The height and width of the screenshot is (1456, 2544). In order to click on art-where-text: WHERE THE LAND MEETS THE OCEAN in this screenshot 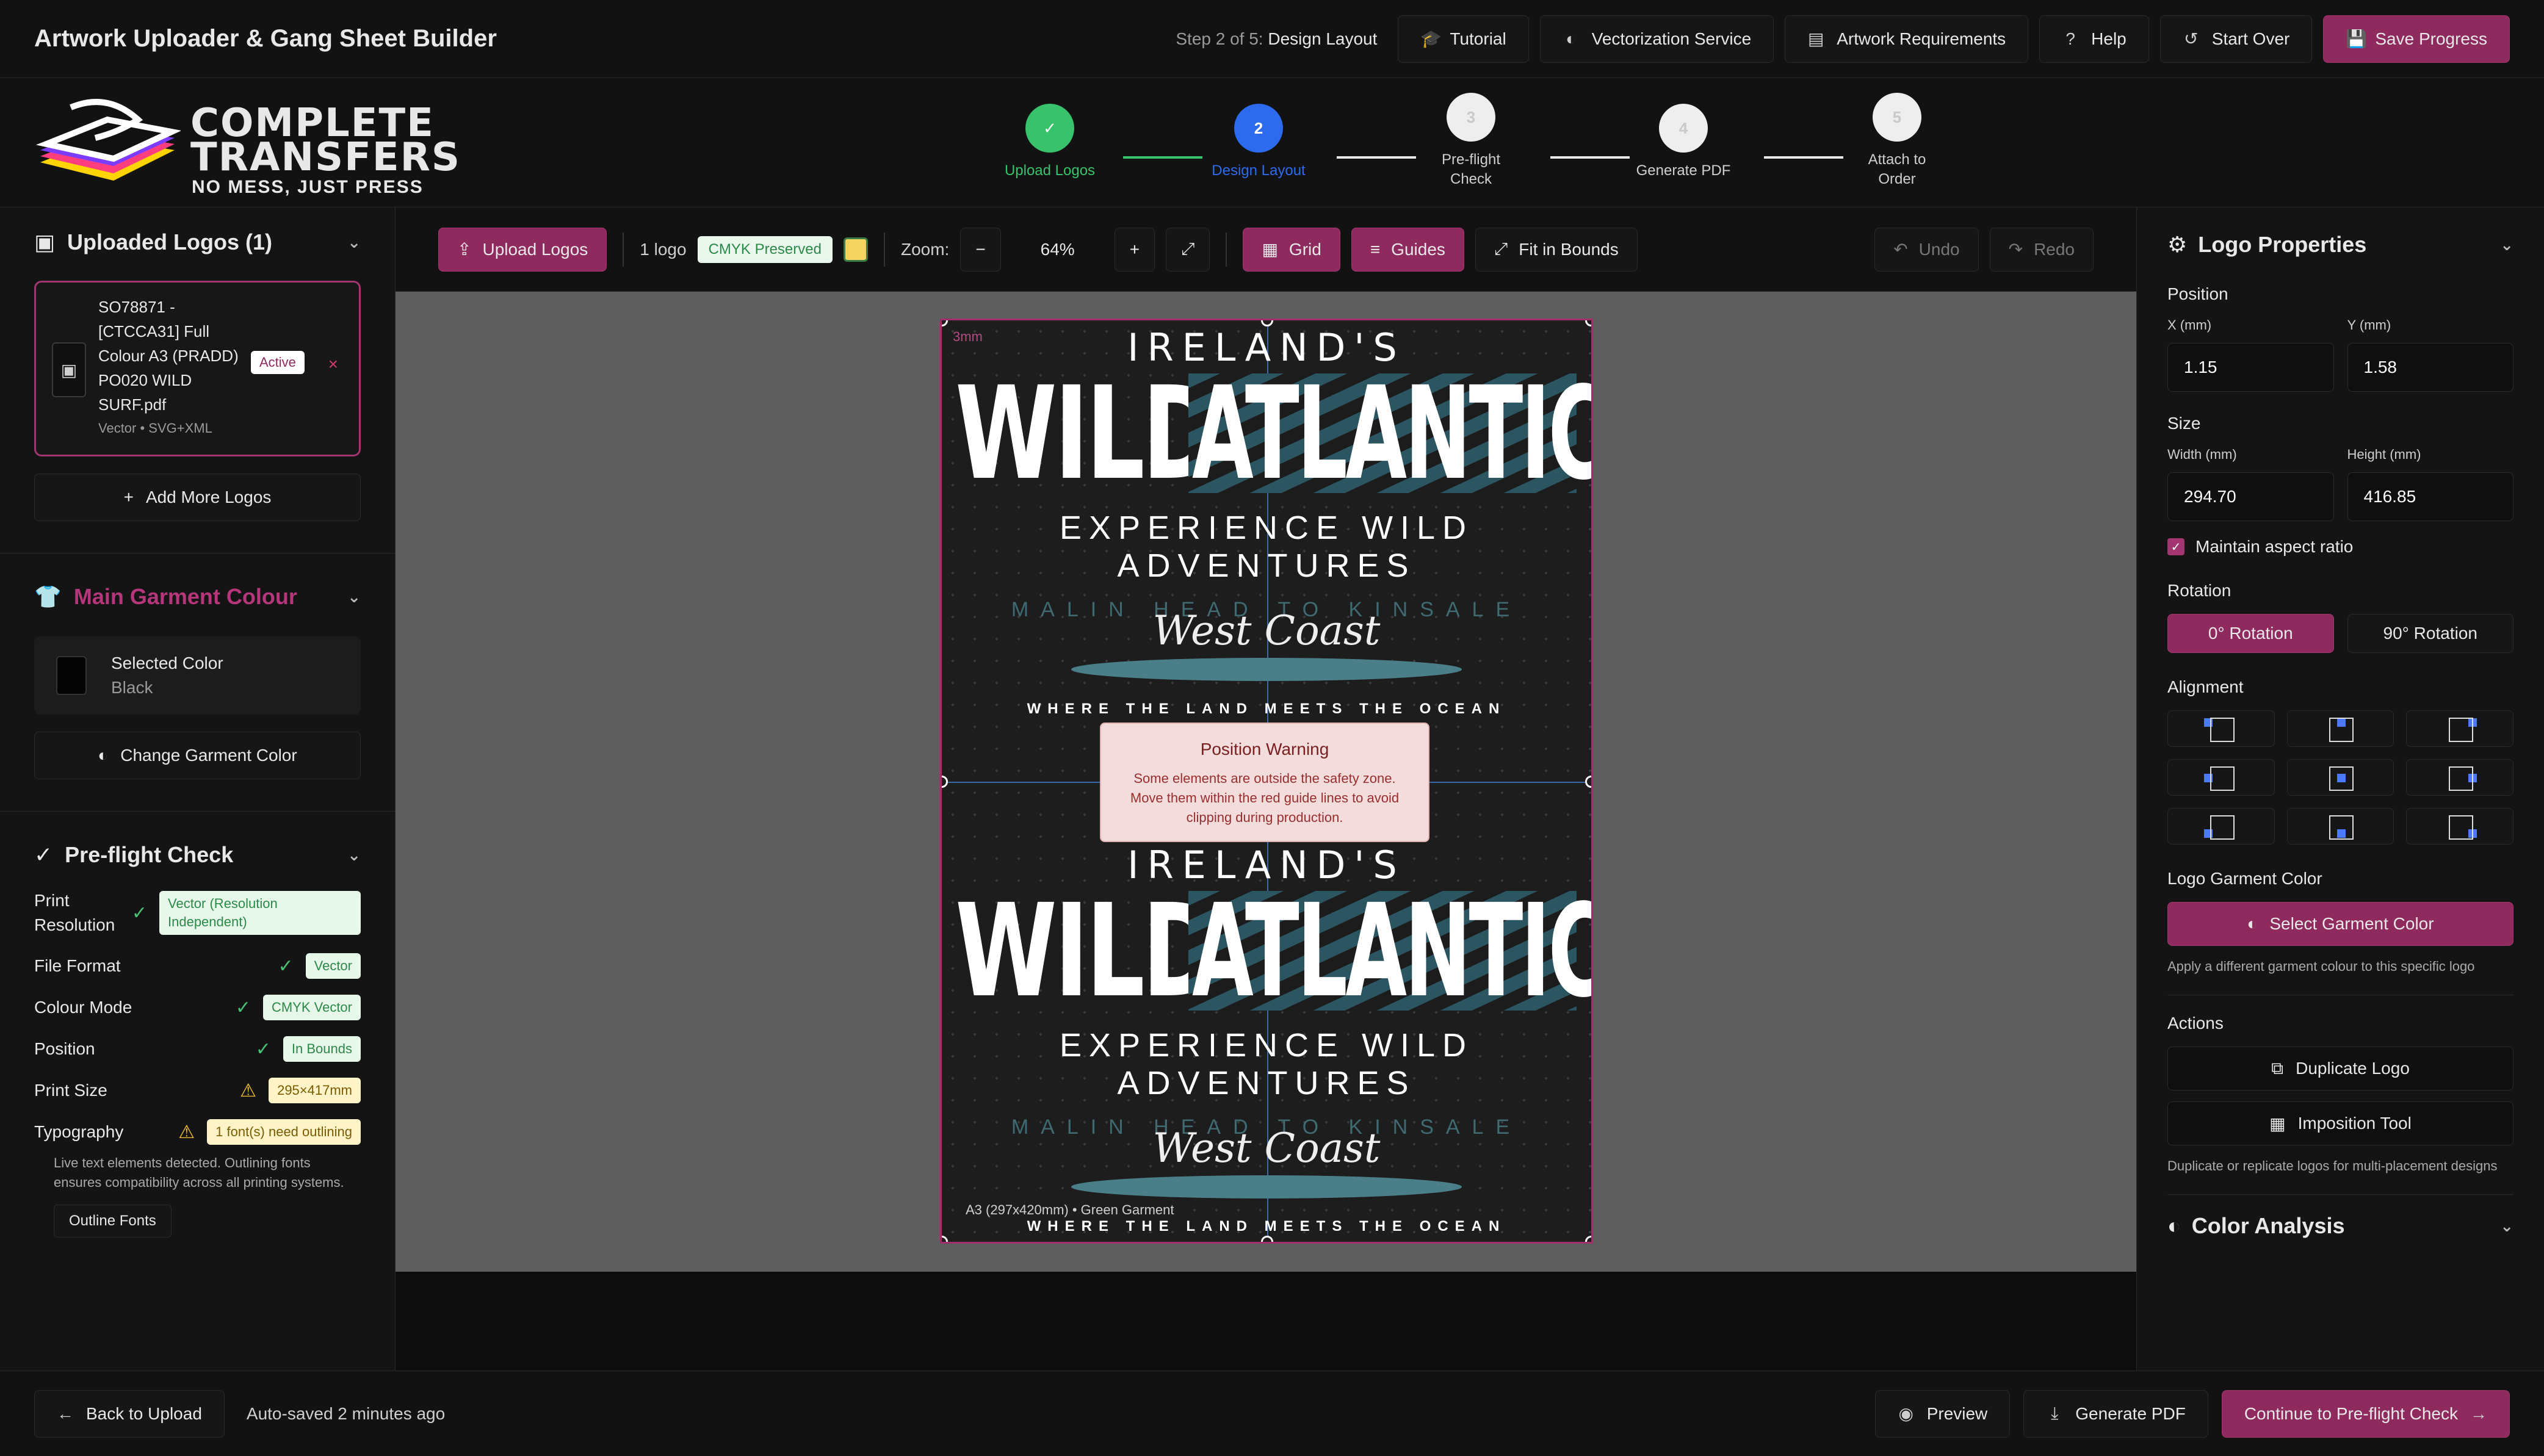, I will do `click(1266, 709)`.